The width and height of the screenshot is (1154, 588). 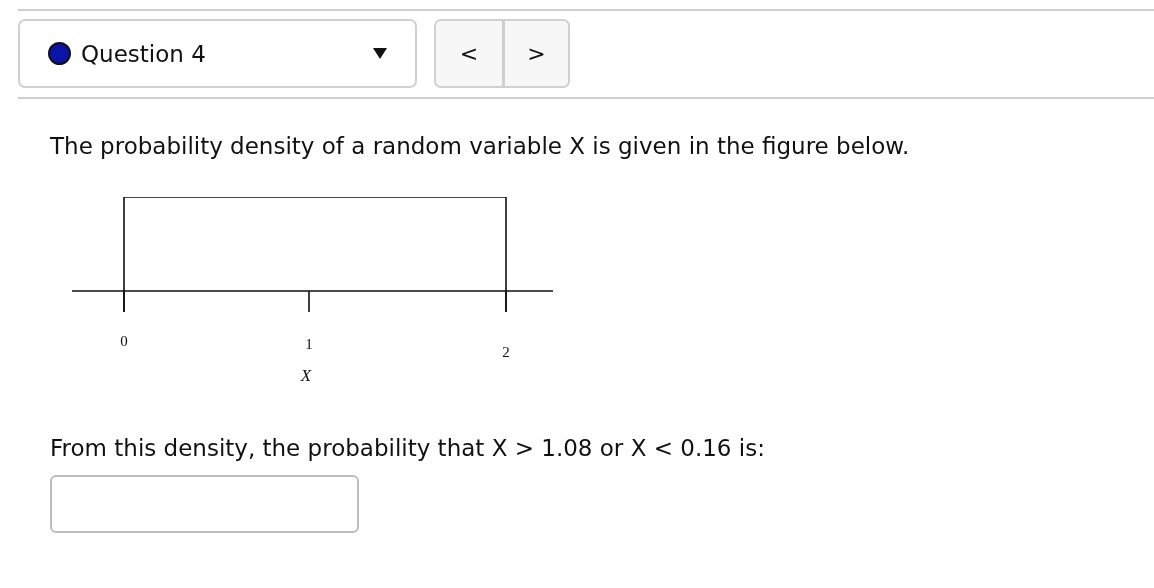 What do you see at coordinates (408, 448) in the screenshot?
I see `question-text: From this density, the probability that X > 1.08 or X < 0.16 is:` at bounding box center [408, 448].